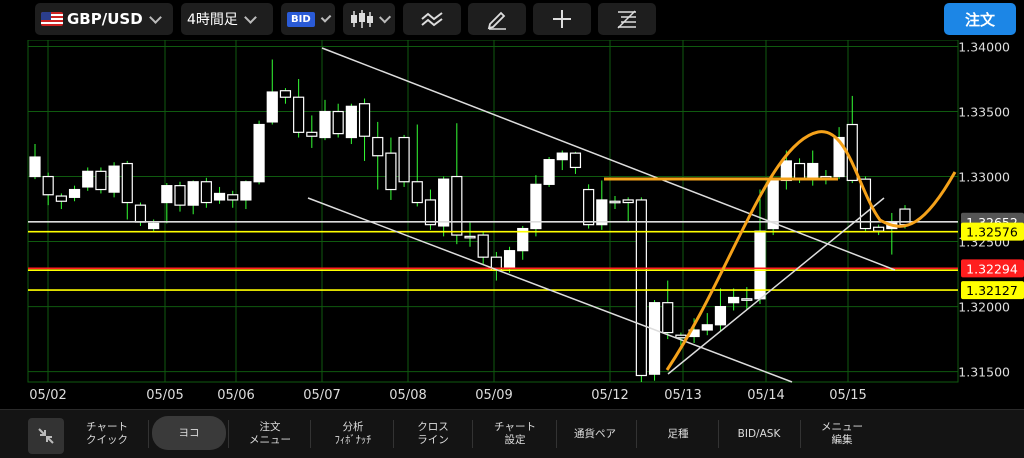 This screenshot has width=1024, height=458. What do you see at coordinates (433, 434) in the screenshot?
I see `nav-cross-line: クロス ライン` at bounding box center [433, 434].